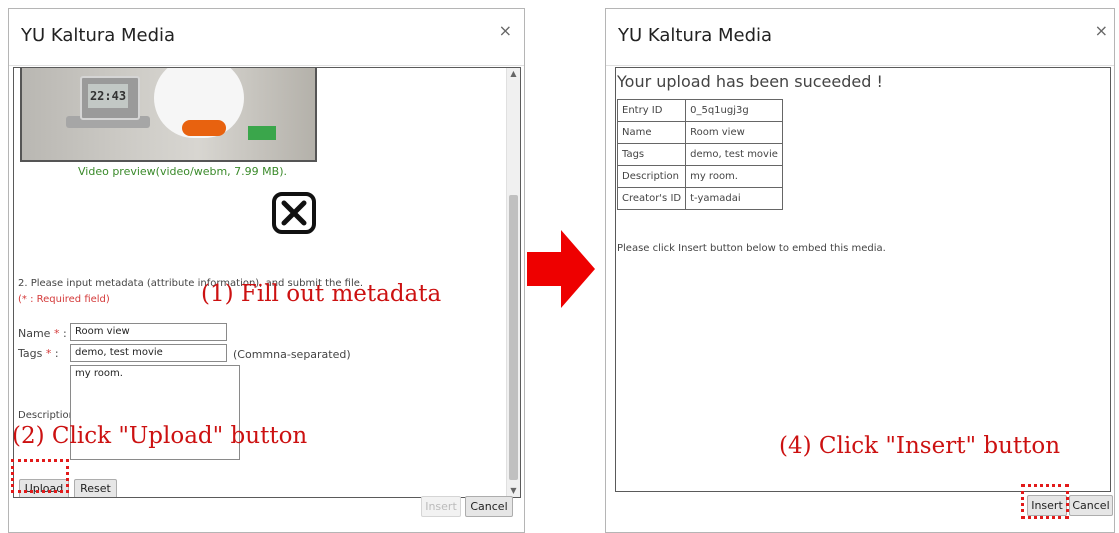 The height and width of the screenshot is (533, 1119). What do you see at coordinates (42, 333) in the screenshot?
I see `name-label: Name * :` at bounding box center [42, 333].